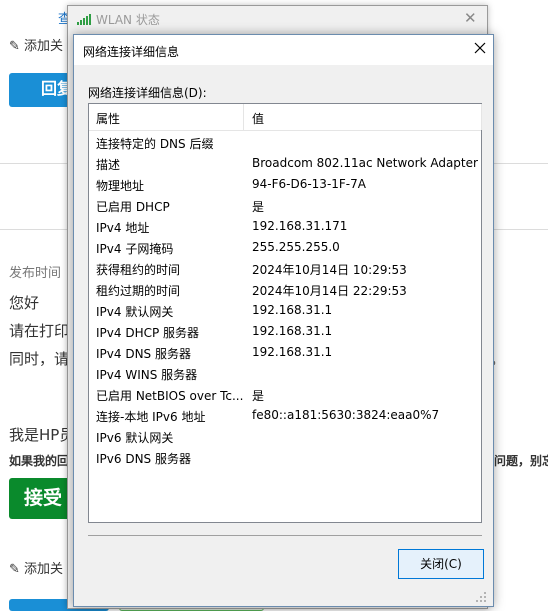 Image resolution: width=548 pixels, height=611 pixels. What do you see at coordinates (481, 597) in the screenshot?
I see `resize-grip-icon` at bounding box center [481, 597].